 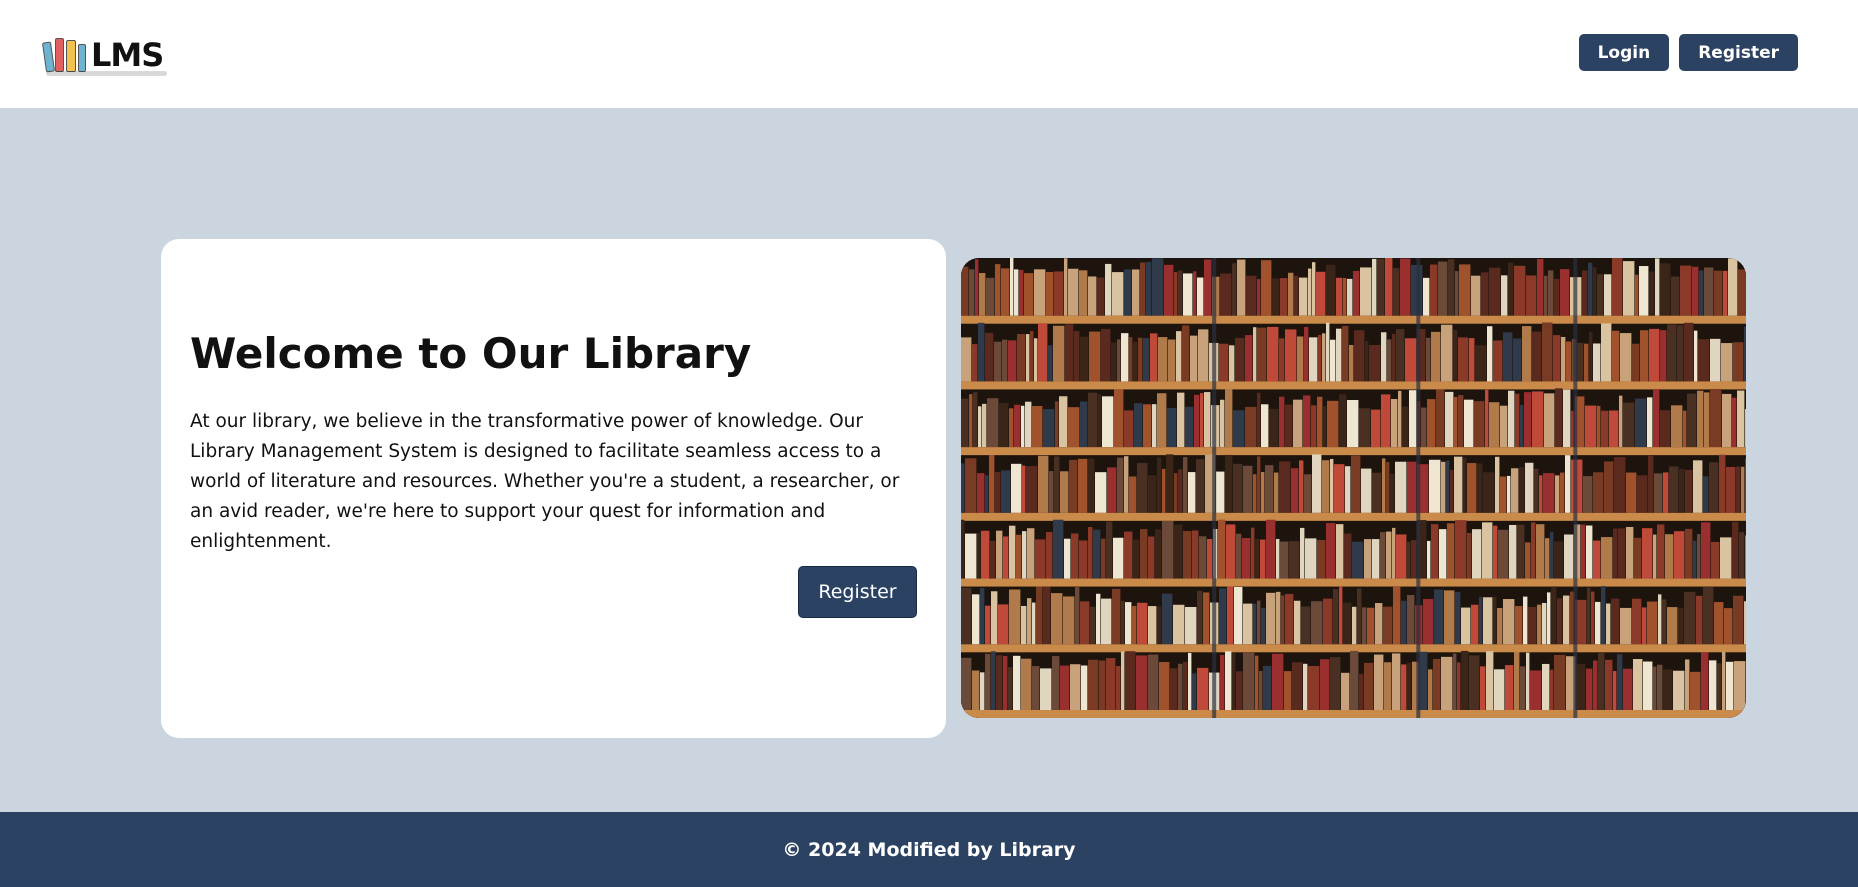 What do you see at coordinates (107, 73) in the screenshot?
I see `logo-shadow` at bounding box center [107, 73].